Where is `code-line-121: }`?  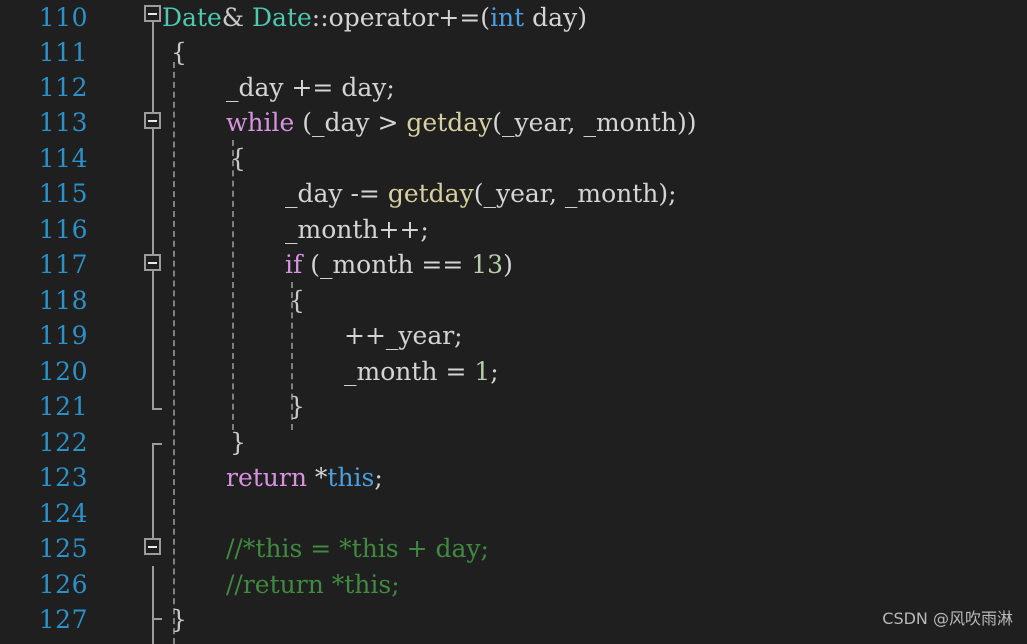
code-line-121: } is located at coordinates (297, 406).